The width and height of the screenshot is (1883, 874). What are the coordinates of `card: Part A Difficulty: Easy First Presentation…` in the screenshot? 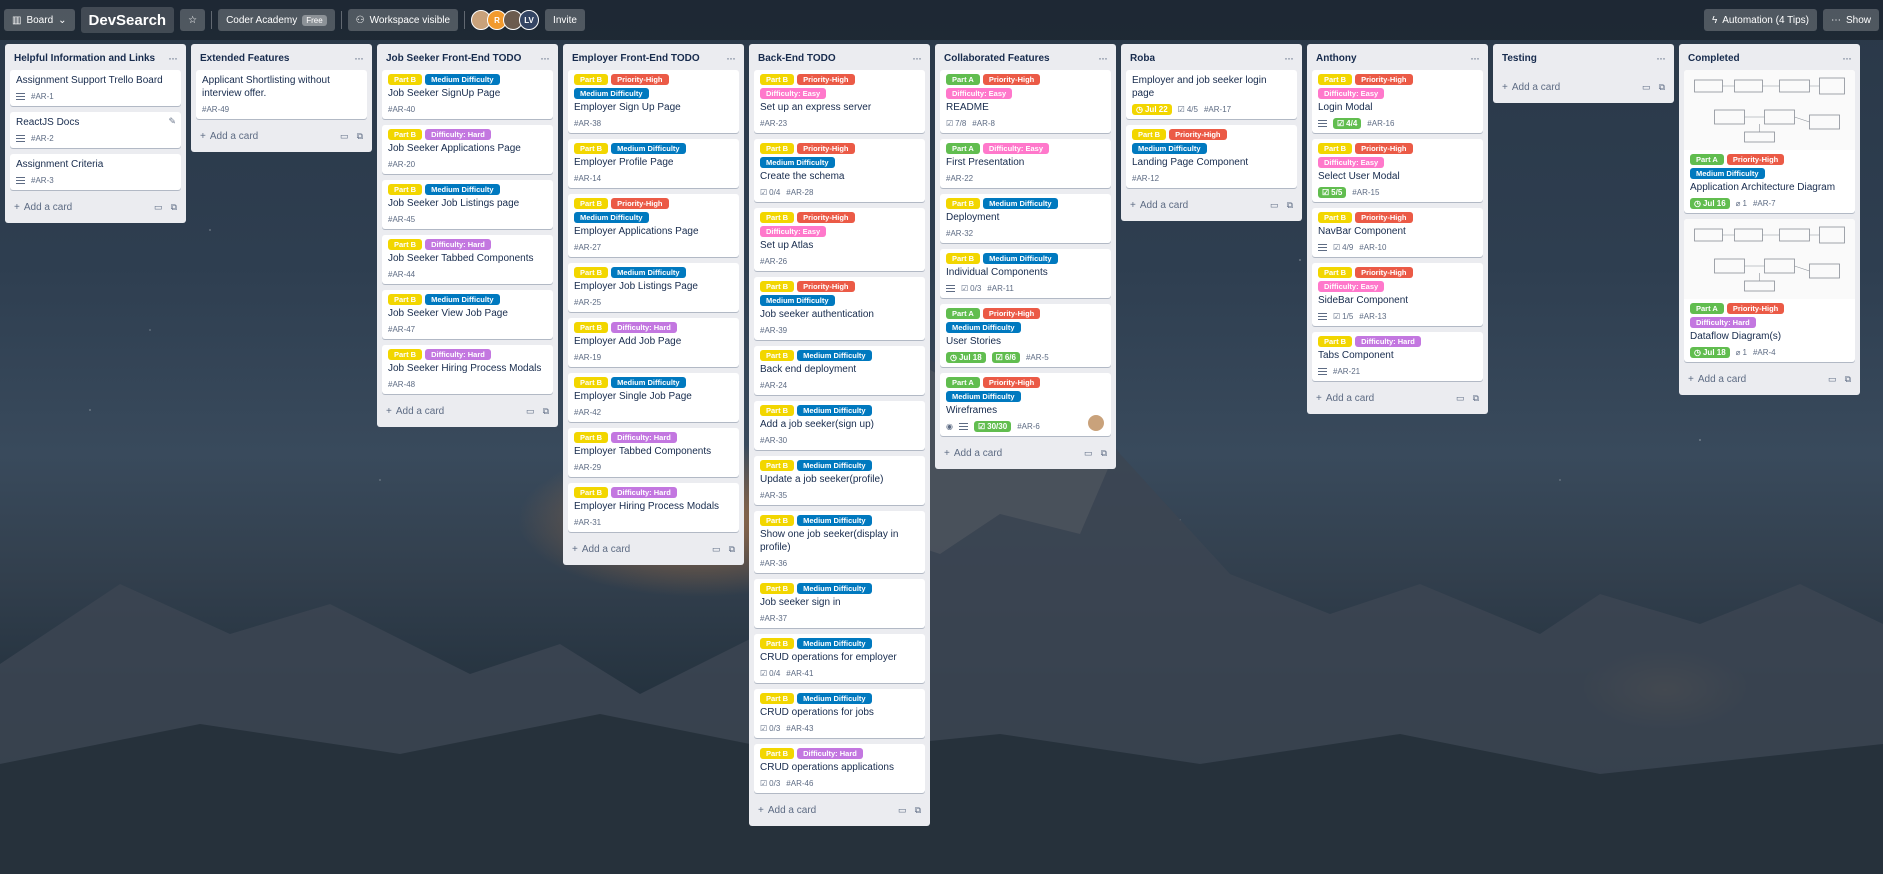 It's located at (1025, 163).